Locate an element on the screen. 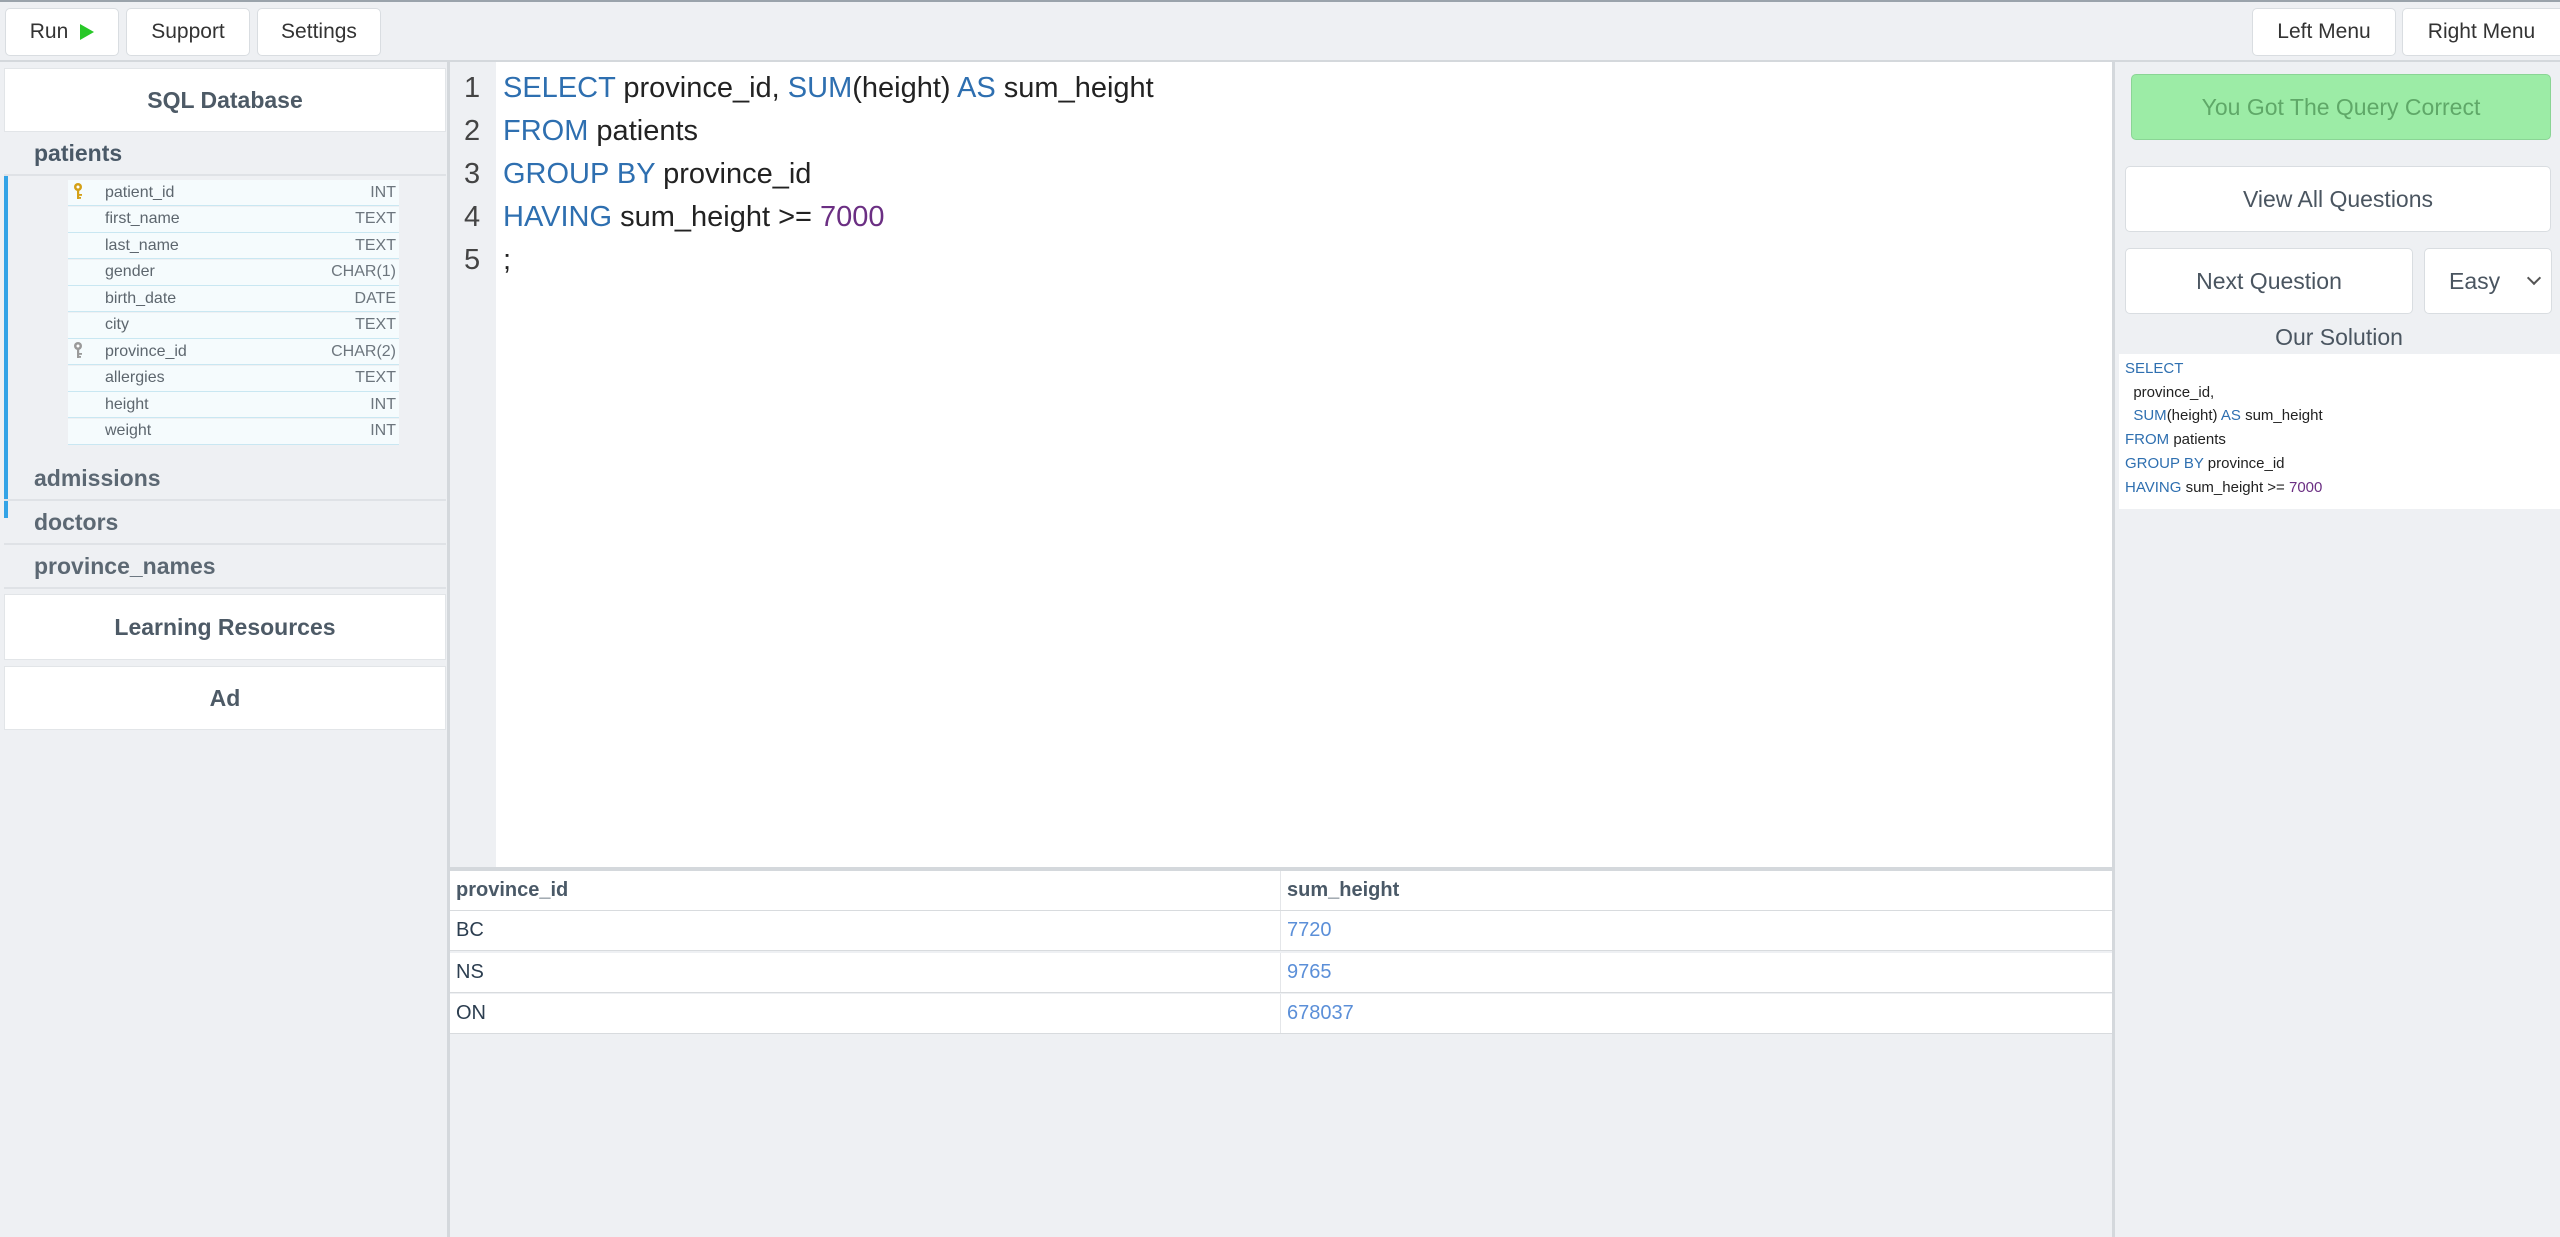 This screenshot has height=1237, width=2560. column-name: allergies is located at coordinates (135, 377).